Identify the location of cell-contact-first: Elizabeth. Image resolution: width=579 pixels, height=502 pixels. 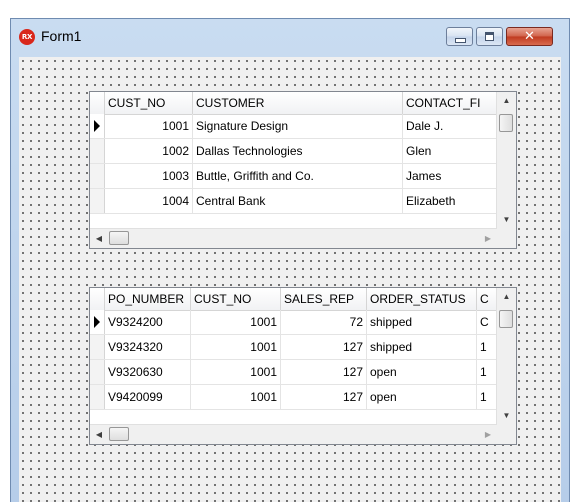
(453, 201).